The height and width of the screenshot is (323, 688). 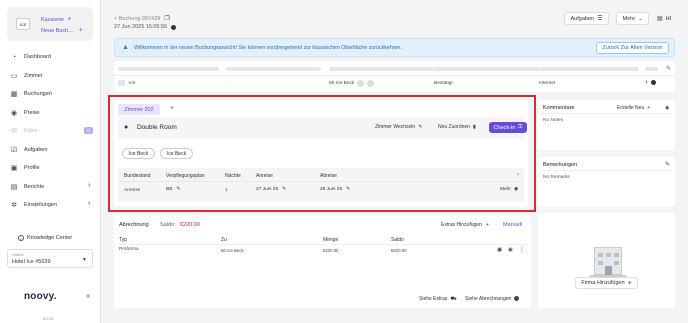 I want to click on user-icon: ▤, so click(x=660, y=19).